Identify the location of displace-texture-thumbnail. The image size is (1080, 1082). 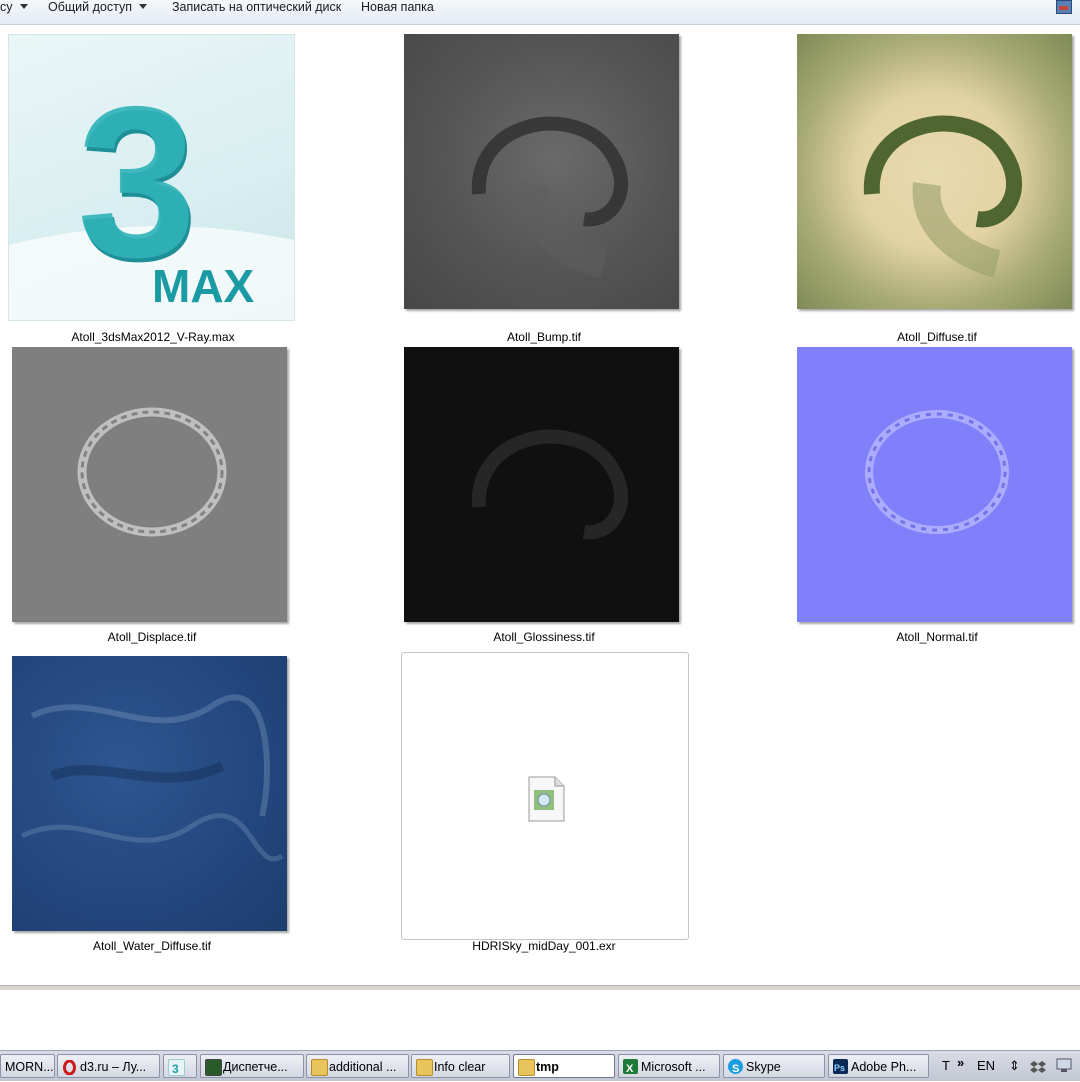
(149, 484).